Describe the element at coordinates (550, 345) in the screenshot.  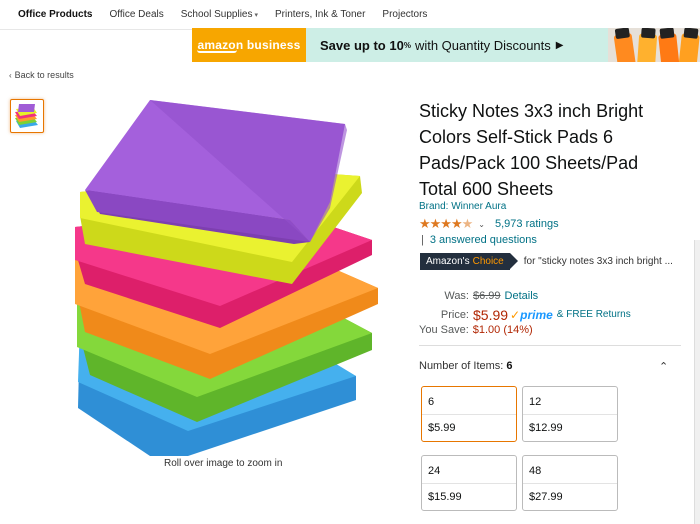
I see `divider` at that location.